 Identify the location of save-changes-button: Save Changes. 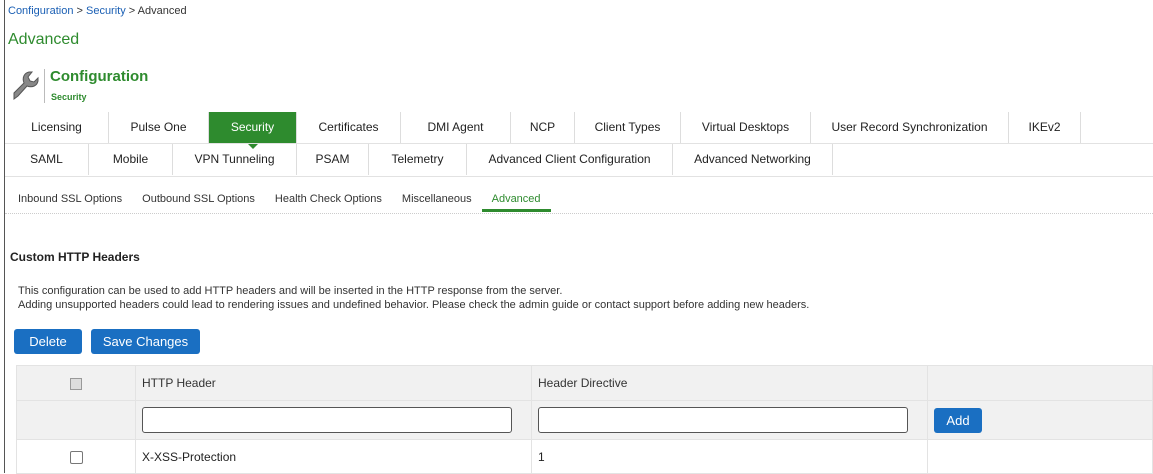
(145, 341).